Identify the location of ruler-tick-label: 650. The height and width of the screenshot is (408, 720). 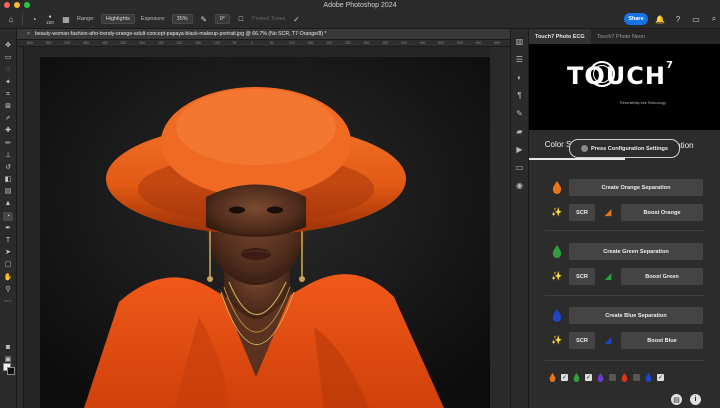
(497, 43).